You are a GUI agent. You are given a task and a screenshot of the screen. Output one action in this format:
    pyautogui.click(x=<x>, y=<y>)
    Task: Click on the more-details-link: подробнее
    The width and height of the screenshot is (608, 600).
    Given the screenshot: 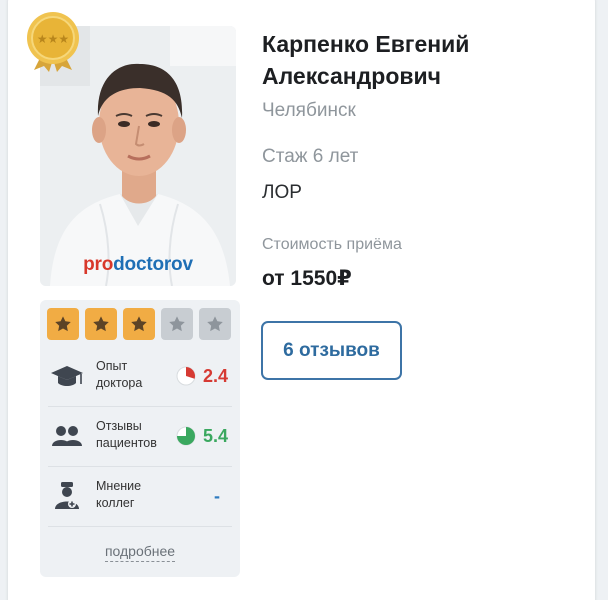 What is the action you would take?
    pyautogui.click(x=140, y=552)
    